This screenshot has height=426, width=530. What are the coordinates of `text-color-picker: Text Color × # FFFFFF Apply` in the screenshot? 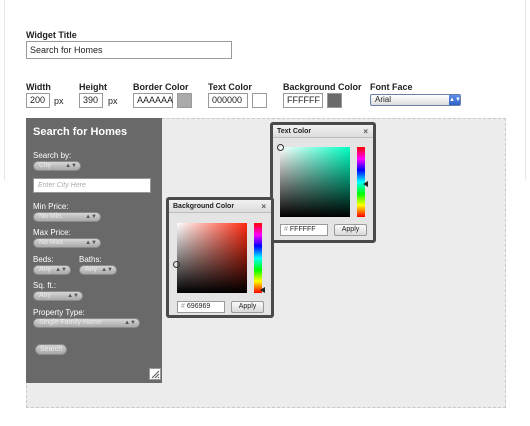 It's located at (323, 182).